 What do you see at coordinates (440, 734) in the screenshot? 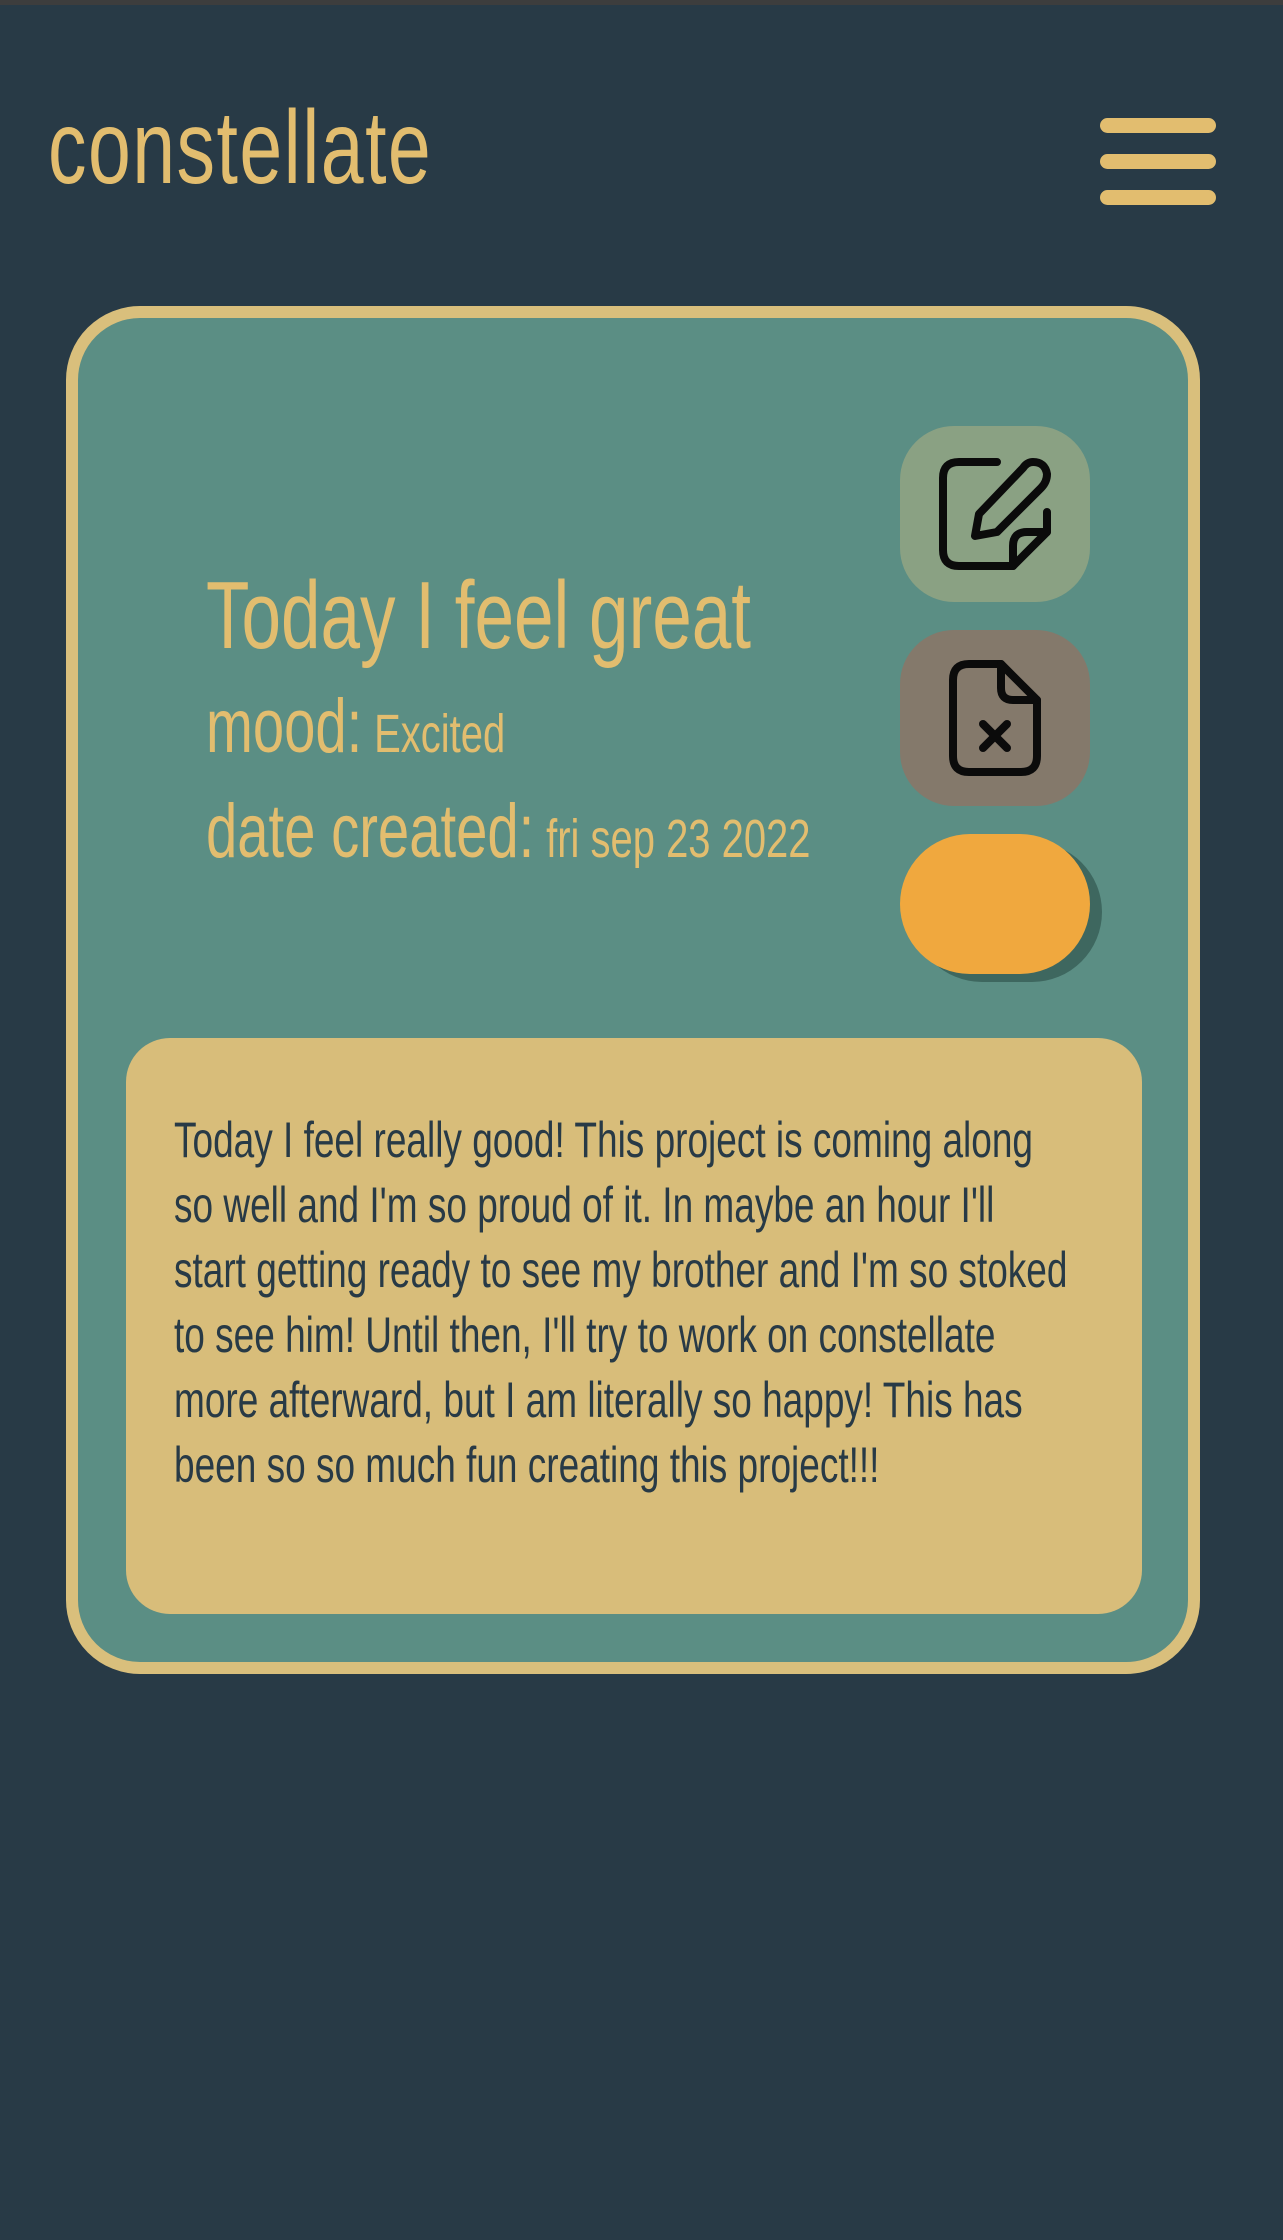
I see `mood-value: Excited` at bounding box center [440, 734].